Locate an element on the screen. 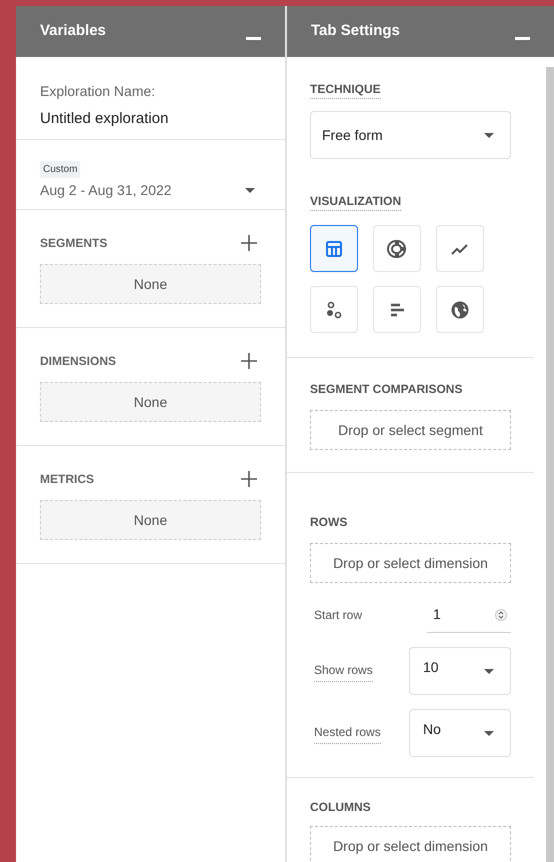 The width and height of the screenshot is (554, 862). panel-title: Variables is located at coordinates (73, 31).